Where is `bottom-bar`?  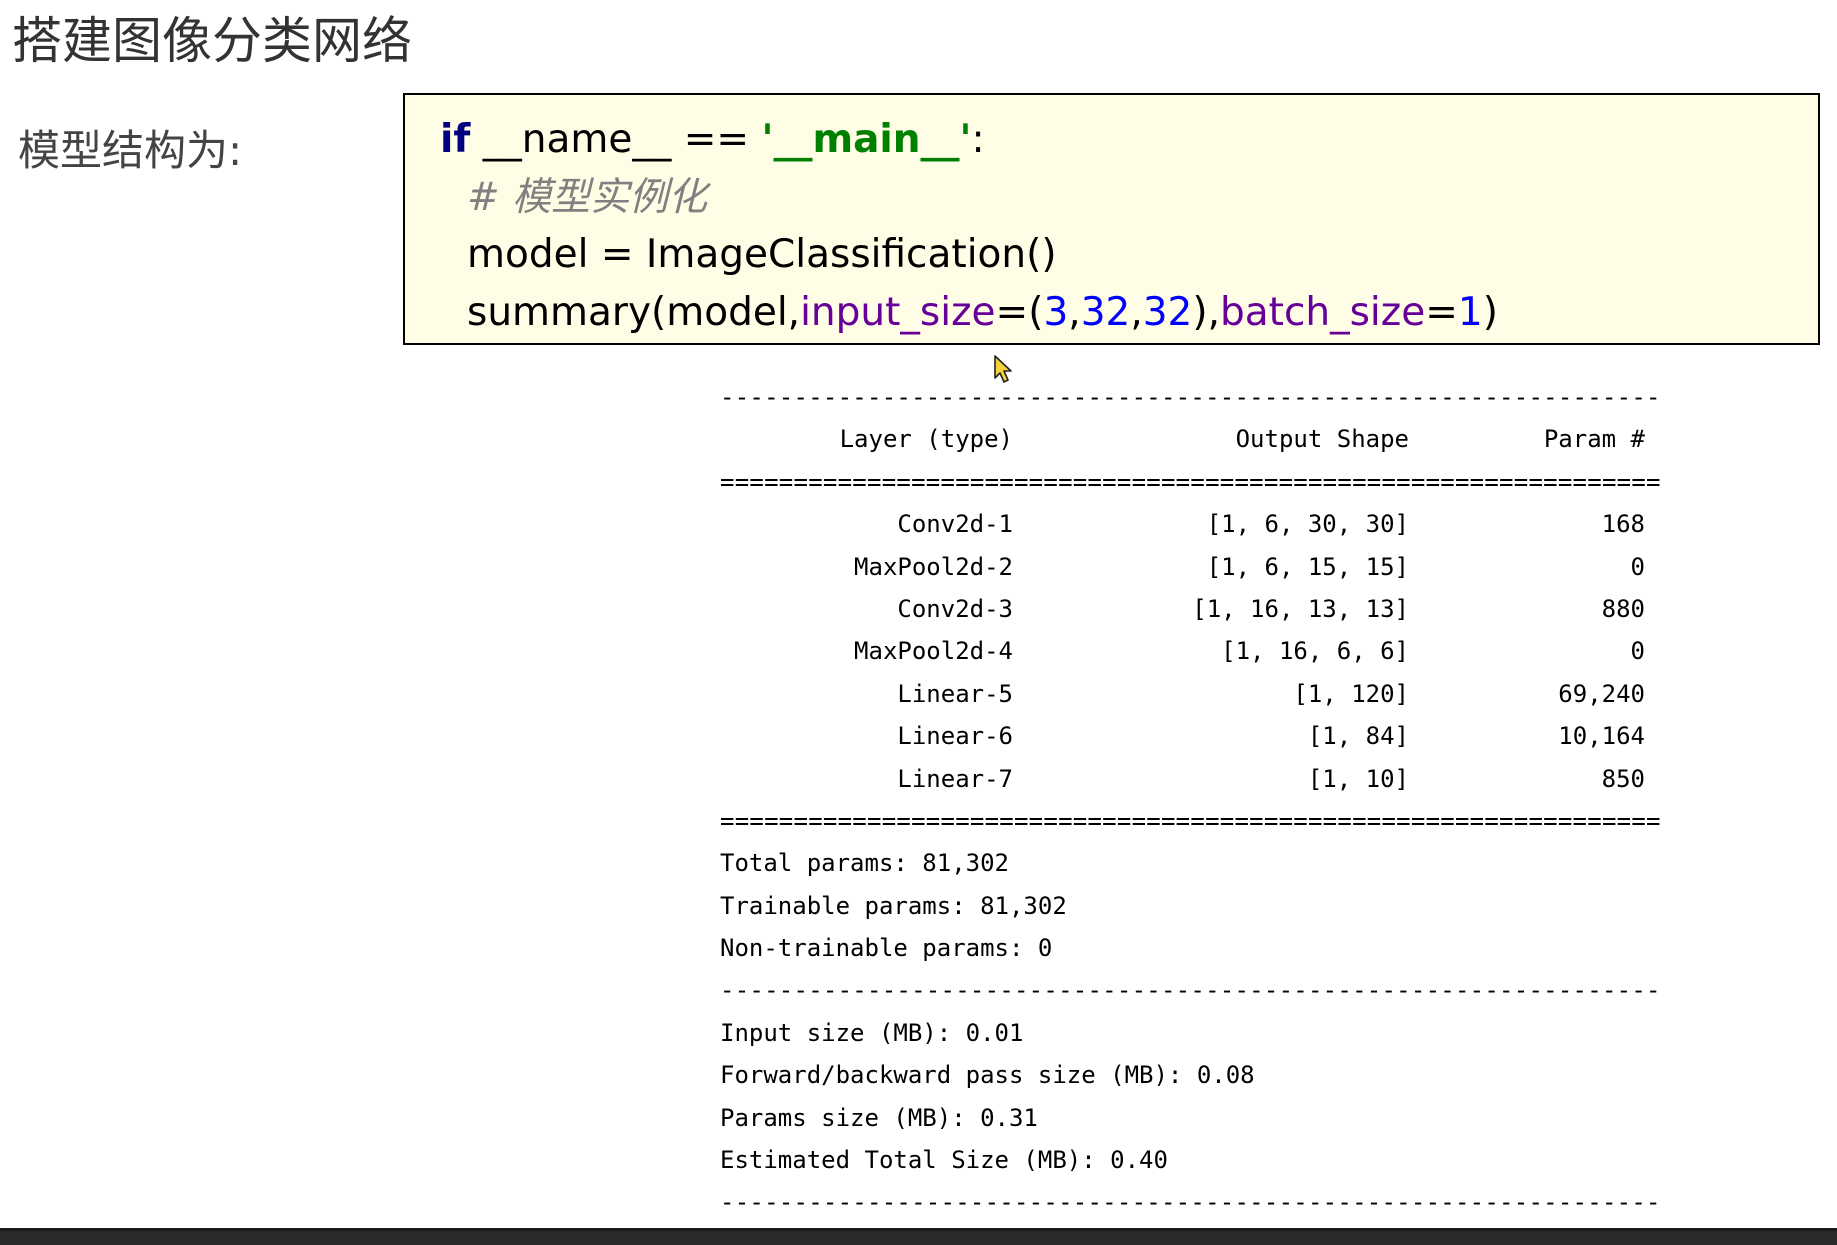
bottom-bar is located at coordinates (918, 1236).